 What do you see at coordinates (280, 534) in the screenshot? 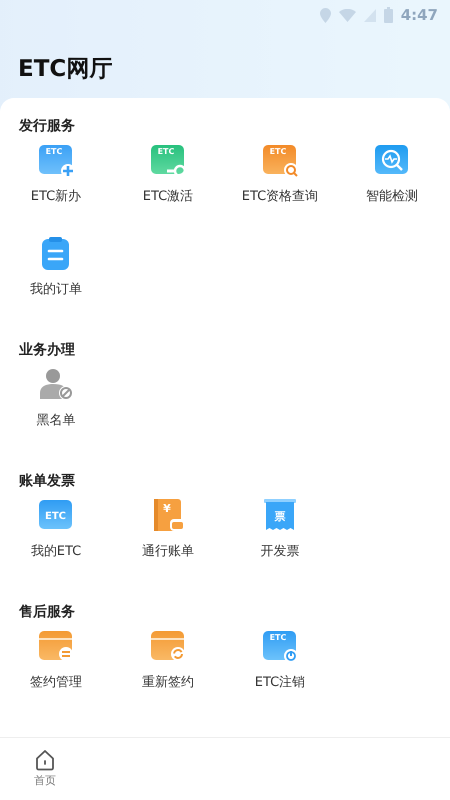
I see `service-item: 票 开发票` at bounding box center [280, 534].